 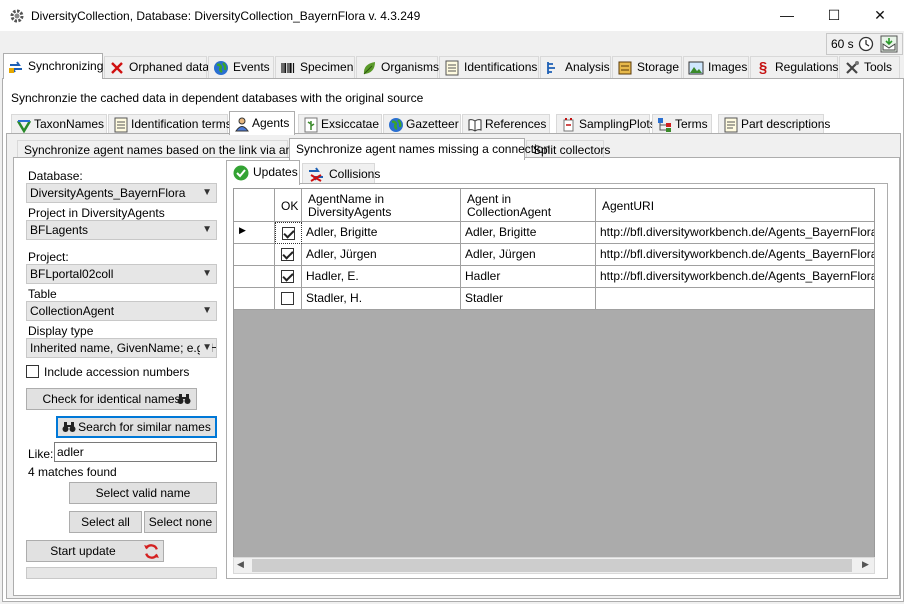 What do you see at coordinates (866, 44) in the screenshot?
I see `clock-icon` at bounding box center [866, 44].